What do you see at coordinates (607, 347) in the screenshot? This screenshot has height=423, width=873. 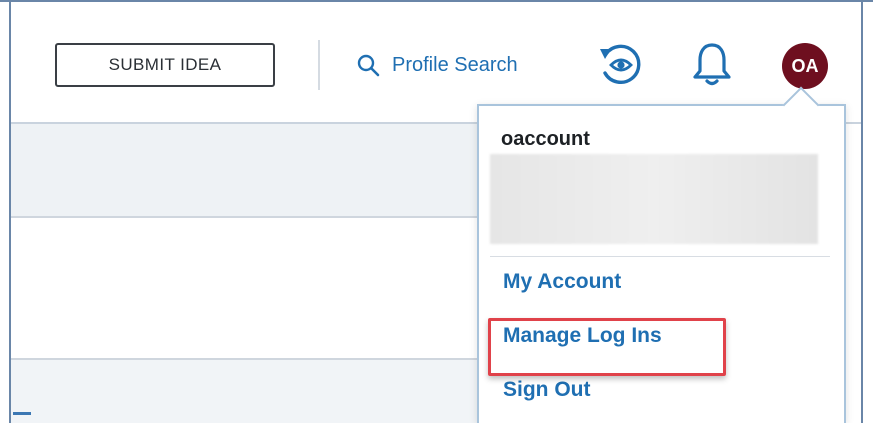 I see `highlight-annotation-box` at bounding box center [607, 347].